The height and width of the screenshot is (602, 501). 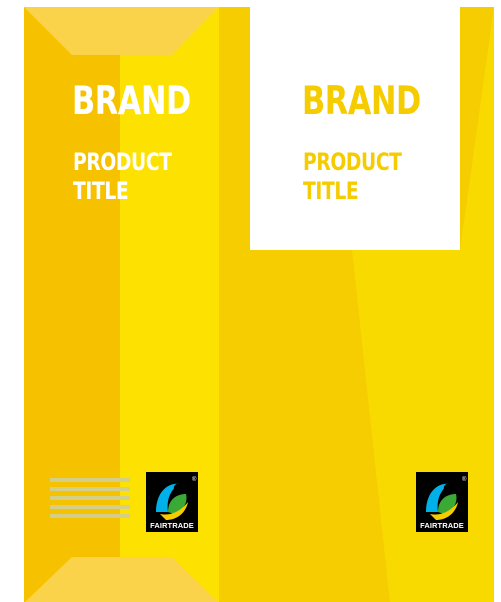 I want to click on front-product-title: PRODUCT TITLE, so click(x=122, y=177).